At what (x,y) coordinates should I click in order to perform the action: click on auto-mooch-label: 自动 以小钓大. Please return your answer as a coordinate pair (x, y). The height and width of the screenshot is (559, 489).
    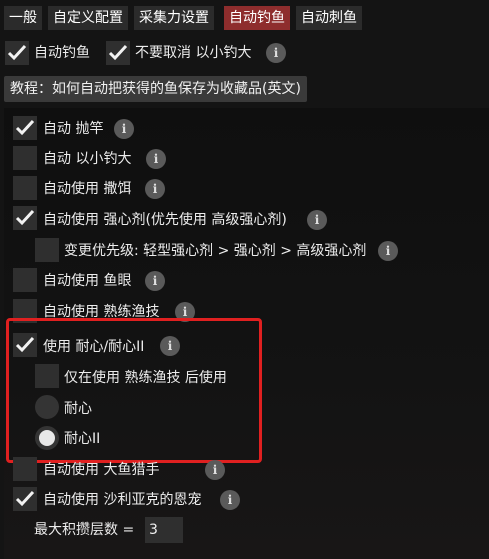
    Looking at the image, I should click on (87, 159).